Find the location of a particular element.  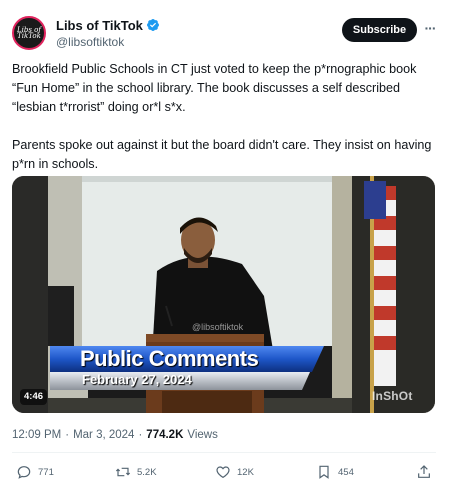

lower-third-date: February 27, 2024 is located at coordinates (137, 379).